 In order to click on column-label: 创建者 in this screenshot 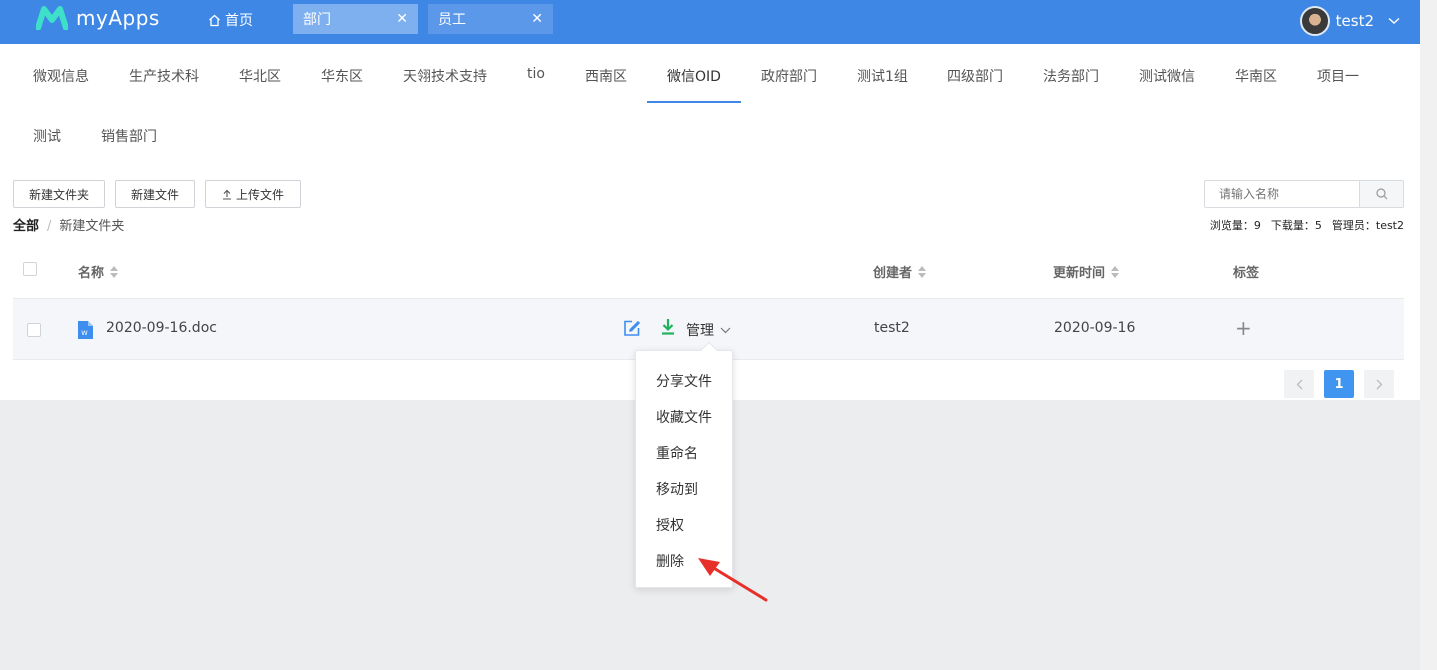, I will do `click(893, 273)`.